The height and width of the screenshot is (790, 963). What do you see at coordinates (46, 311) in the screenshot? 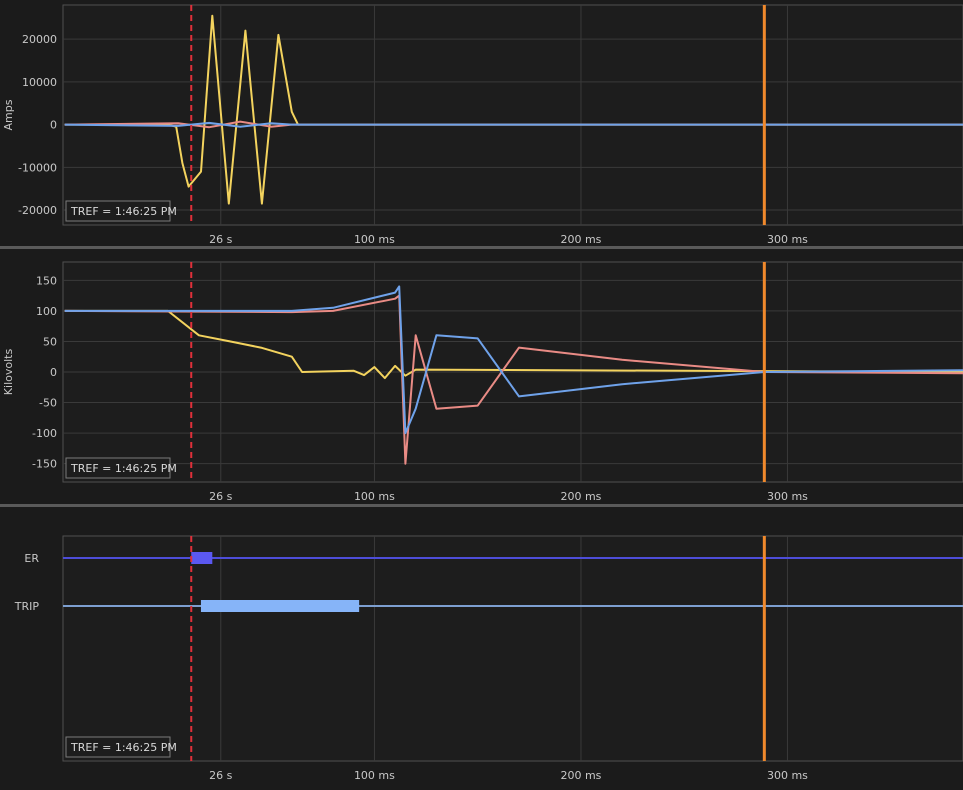
I see `y-tick-label: 100` at bounding box center [46, 311].